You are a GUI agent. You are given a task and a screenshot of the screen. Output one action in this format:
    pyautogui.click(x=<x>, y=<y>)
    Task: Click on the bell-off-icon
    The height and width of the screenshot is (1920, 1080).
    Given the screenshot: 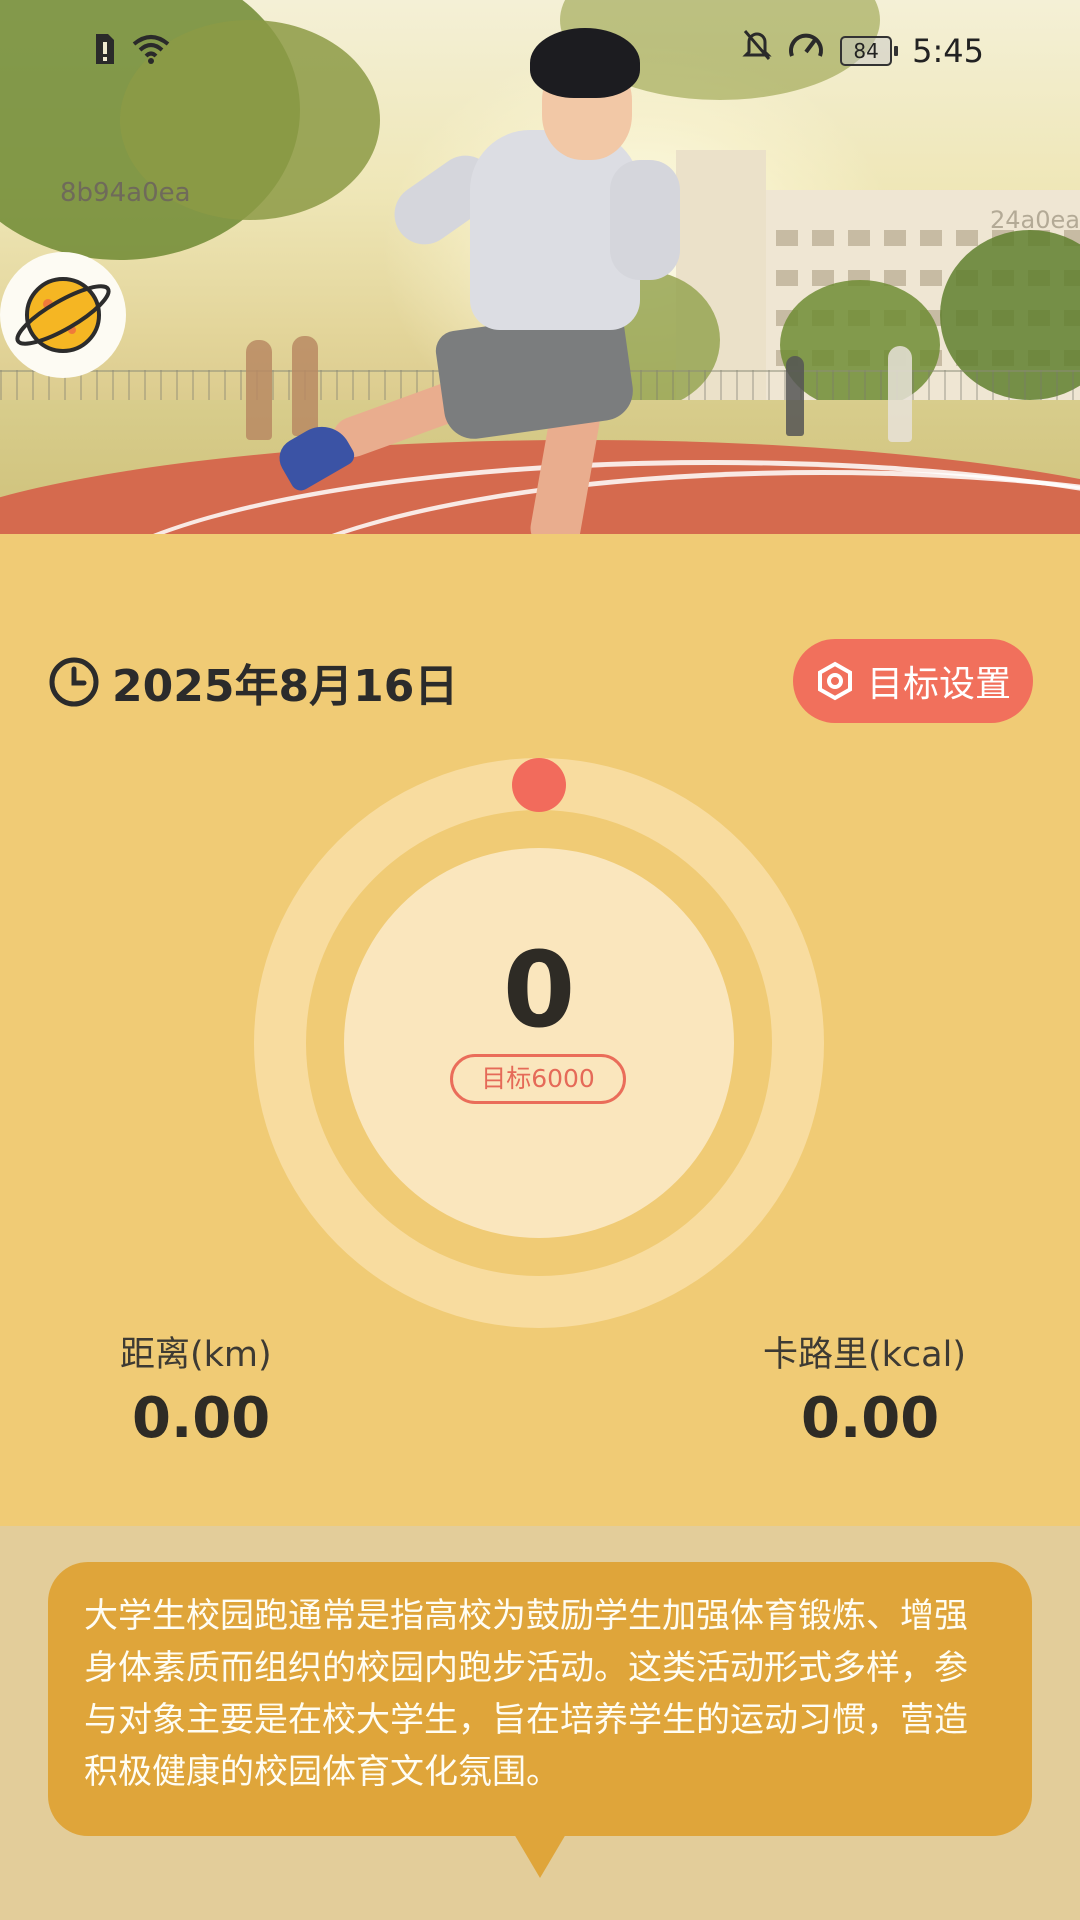 What is the action you would take?
    pyautogui.click(x=757, y=50)
    